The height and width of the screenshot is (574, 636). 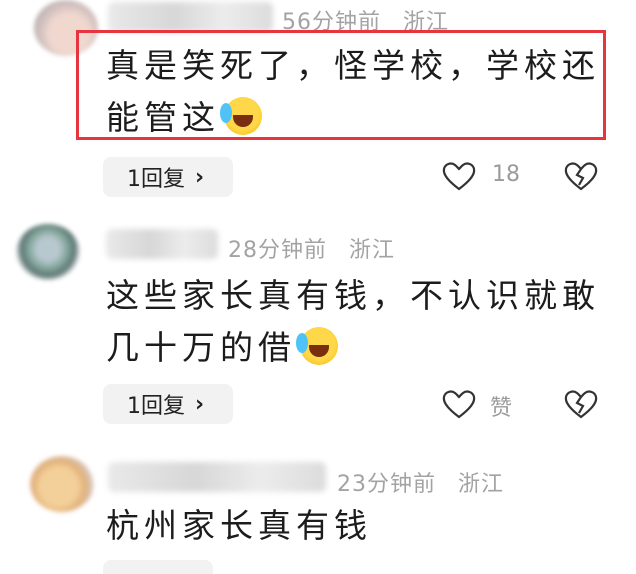 What do you see at coordinates (353, 322) in the screenshot?
I see `comment-text: 这些家长真有钱，不认识就敢 几十万的借` at bounding box center [353, 322].